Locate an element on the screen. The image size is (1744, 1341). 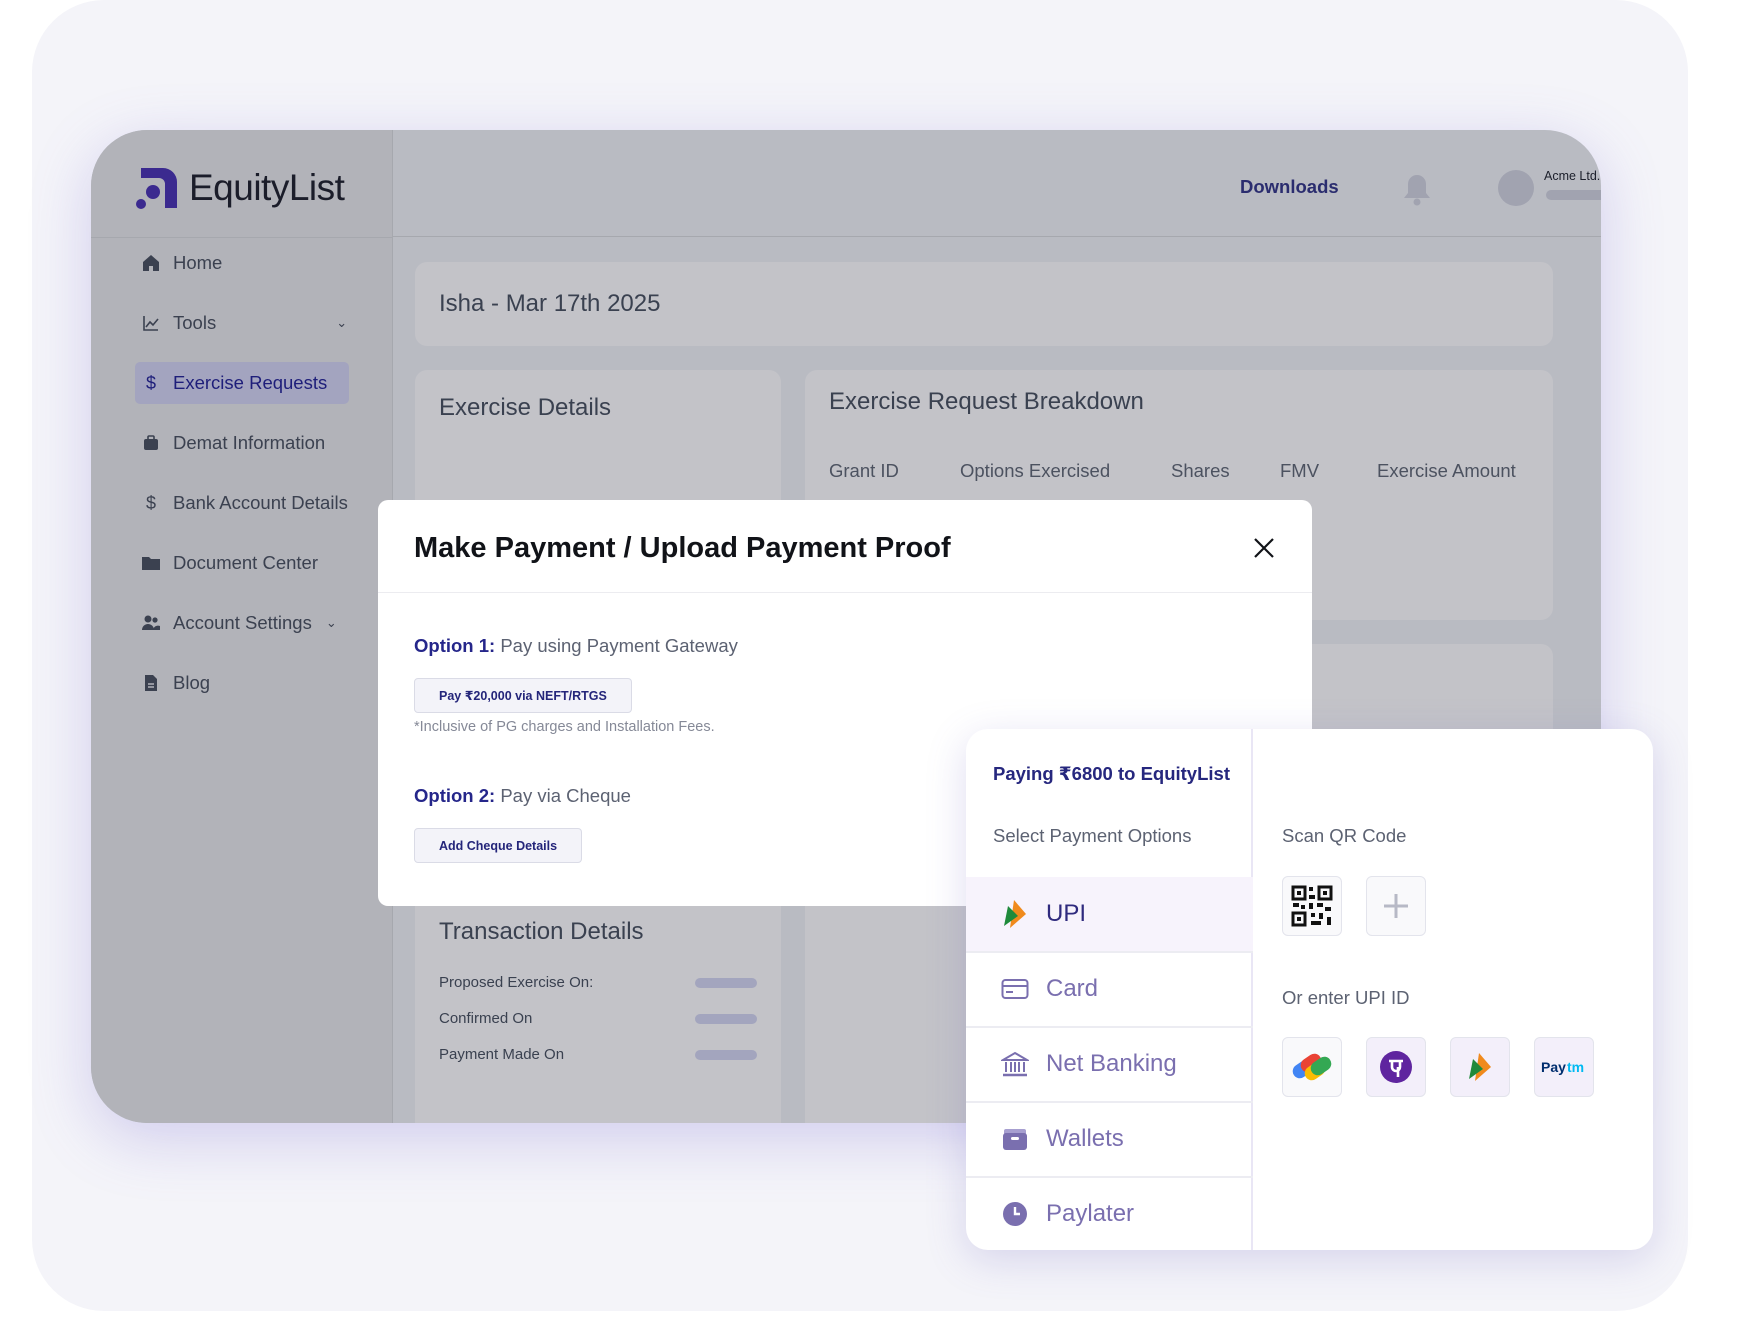
select-payment-label: Select Payment Options is located at coordinates (1092, 835).